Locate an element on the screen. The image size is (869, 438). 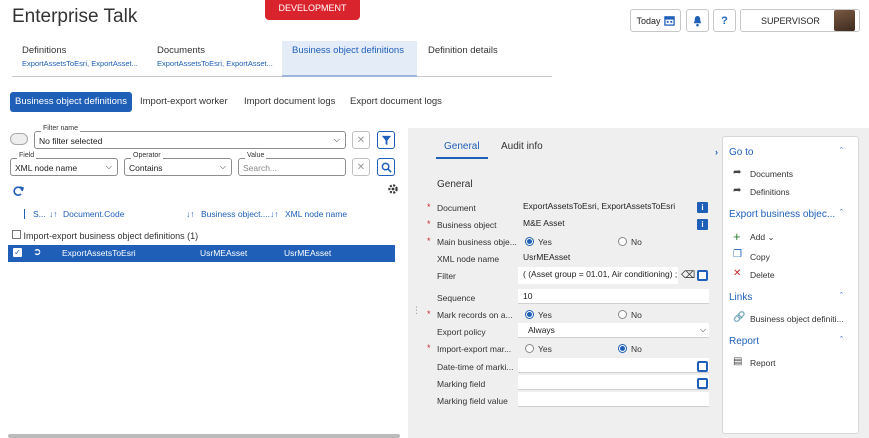
ie-mark-yes-radio is located at coordinates (529, 348).